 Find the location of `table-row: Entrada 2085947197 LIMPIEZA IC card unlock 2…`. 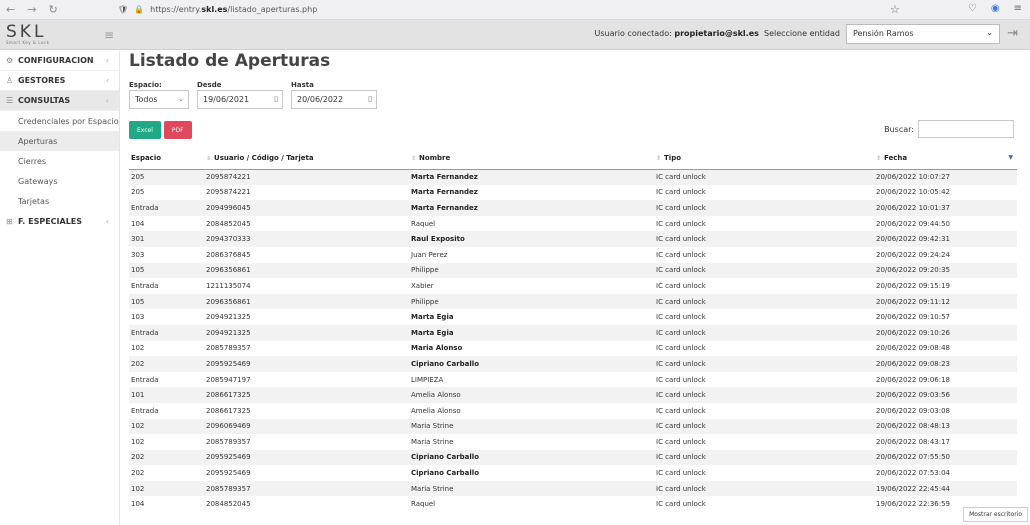

table-row: Entrada 2085947197 LIMPIEZA IC card unlock 2… is located at coordinates (573, 380).